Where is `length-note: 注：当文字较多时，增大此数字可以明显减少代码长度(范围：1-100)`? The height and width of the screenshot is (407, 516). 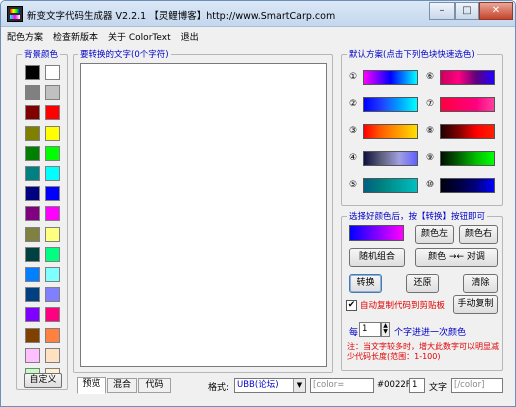 length-note: 注：当文字较多时，增大此数字可以明显减少代码长度(范围：1-100) is located at coordinates (423, 351).